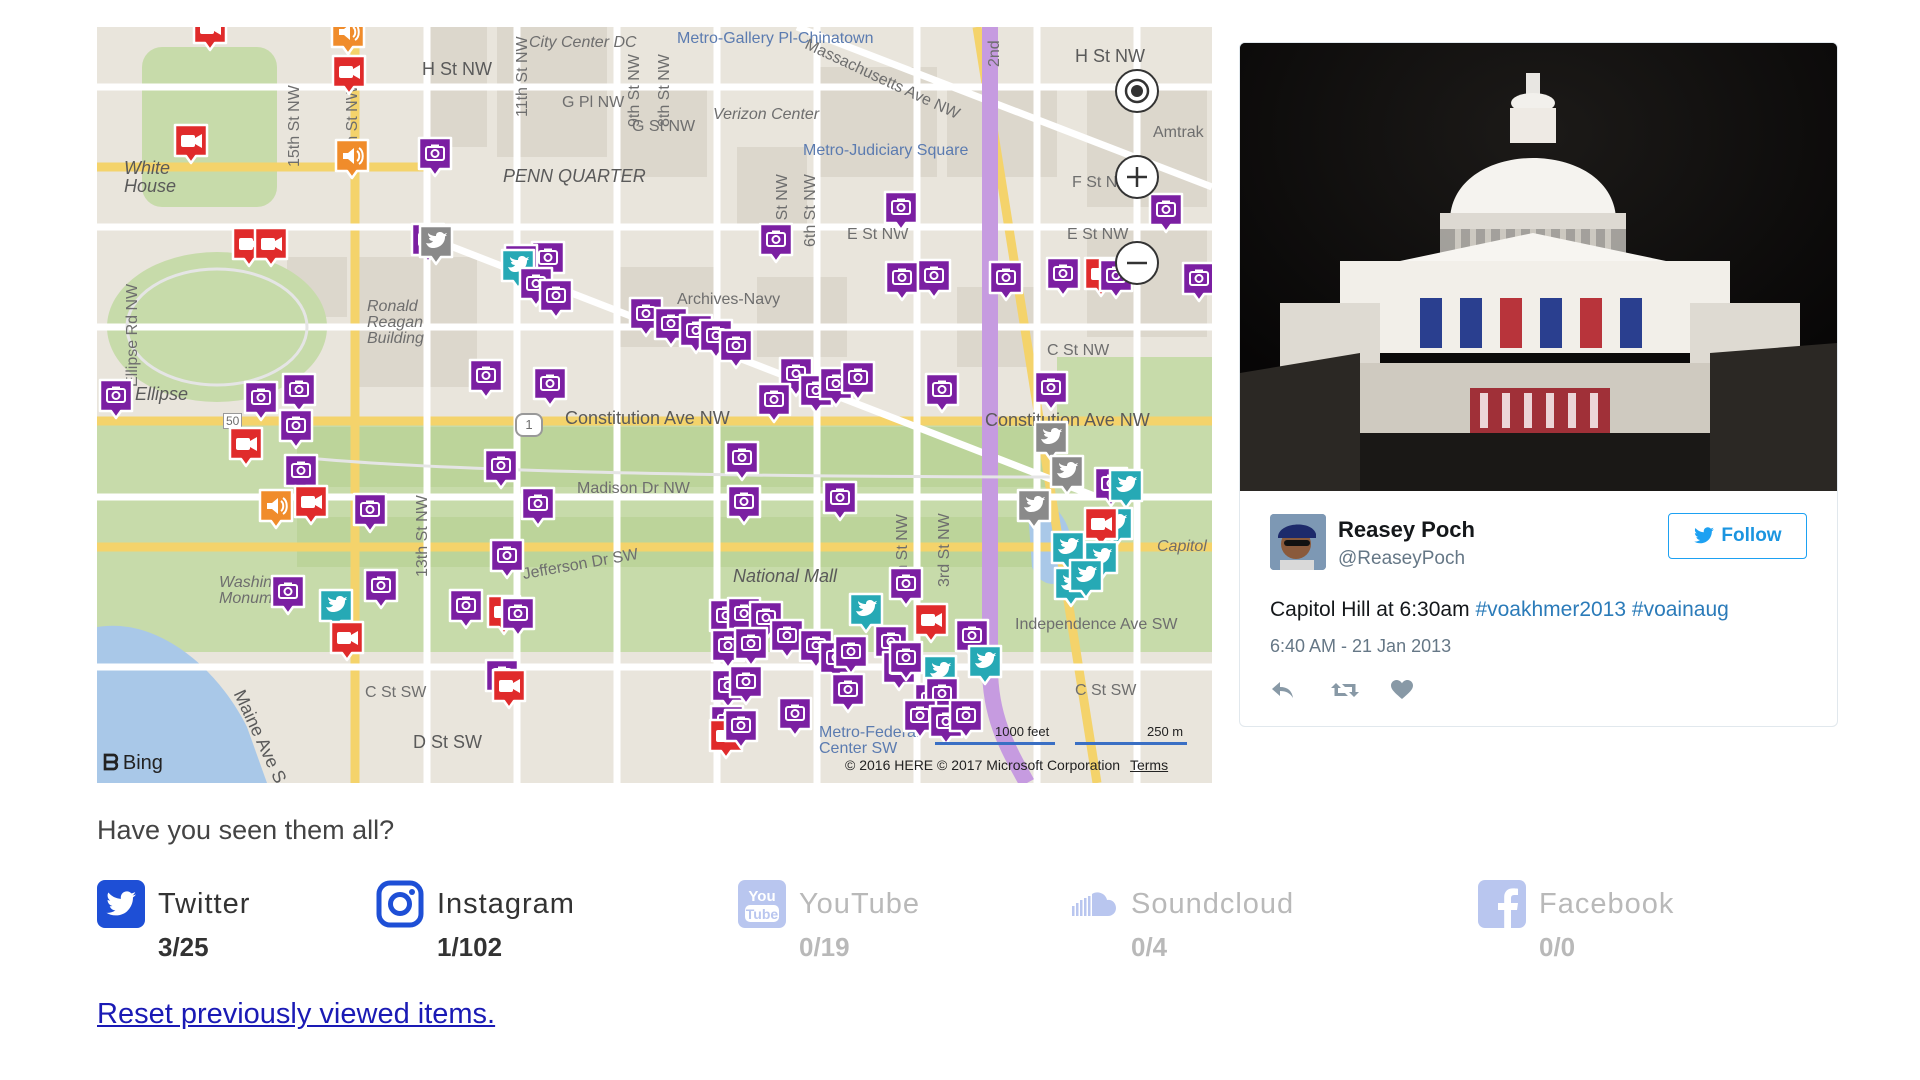 This screenshot has height=1080, width=1920. What do you see at coordinates (1401, 559) in the screenshot?
I see `tweet-author-handle: @ReaseyPoch` at bounding box center [1401, 559].